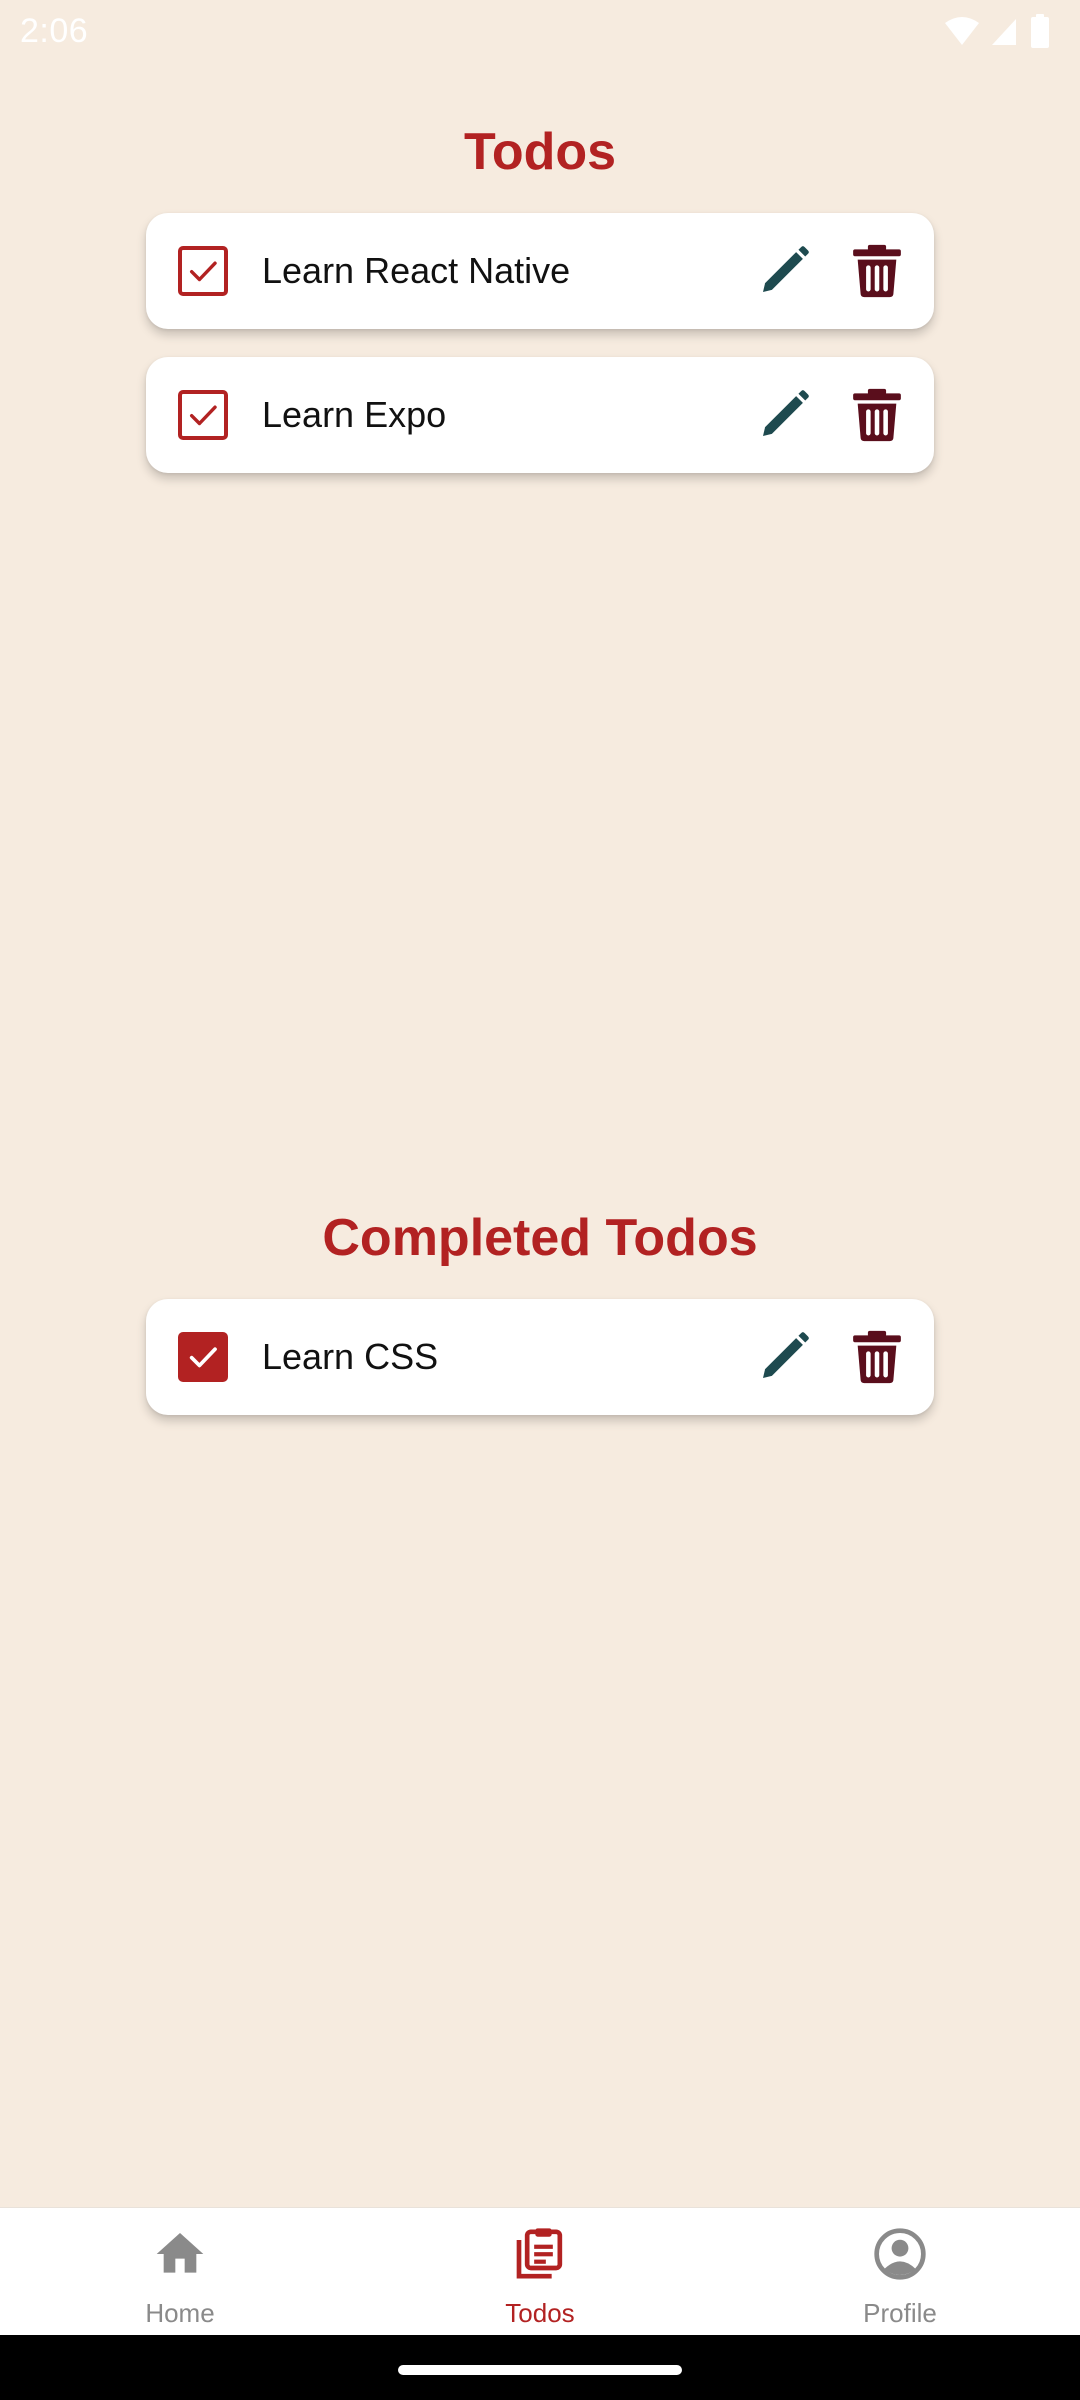 The height and width of the screenshot is (2400, 1080). I want to click on wifi-icon, so click(962, 31).